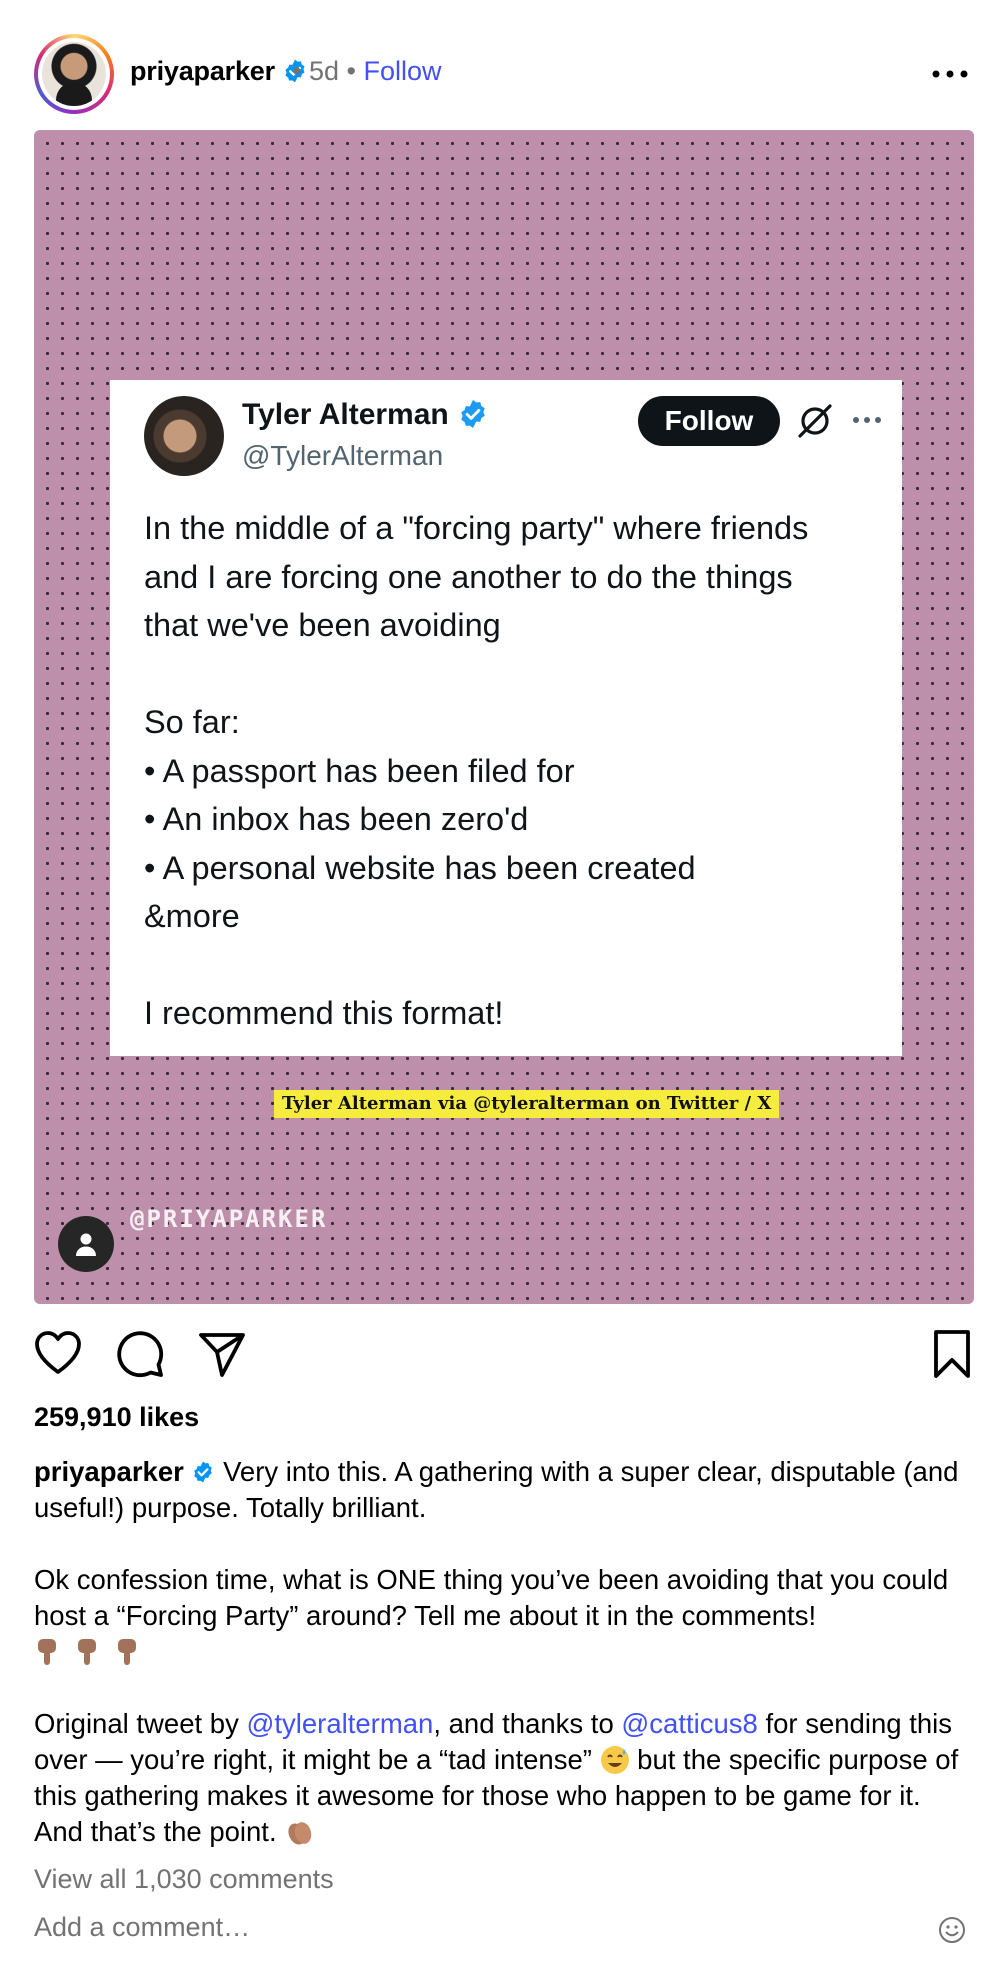 This screenshot has height=1970, width=1006. What do you see at coordinates (952, 1930) in the screenshot?
I see `emoji-picker-icon` at bounding box center [952, 1930].